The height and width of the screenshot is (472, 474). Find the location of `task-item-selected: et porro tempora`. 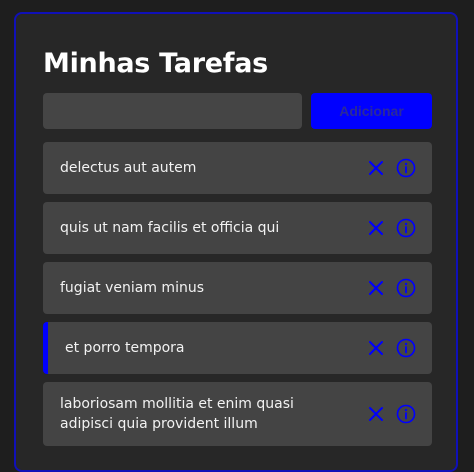

task-item-selected: et porro tempora is located at coordinates (237, 348).